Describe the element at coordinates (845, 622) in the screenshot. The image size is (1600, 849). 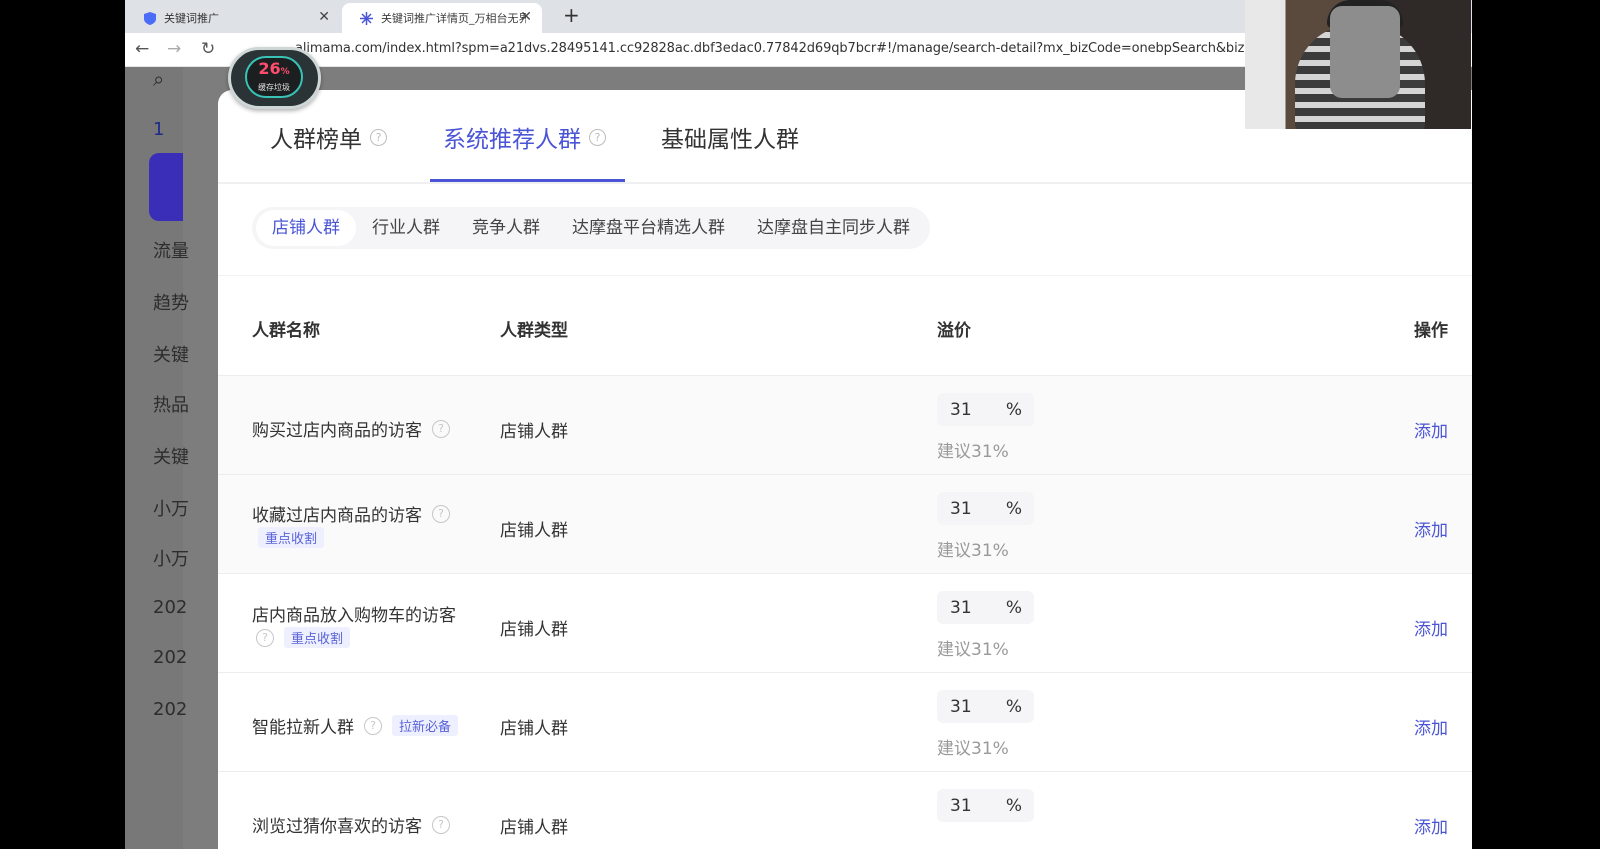
I see `table-row: 店内商品放入购物车的访客 ? 重点收割 店铺人群 31 % 建议31% 添加` at that location.